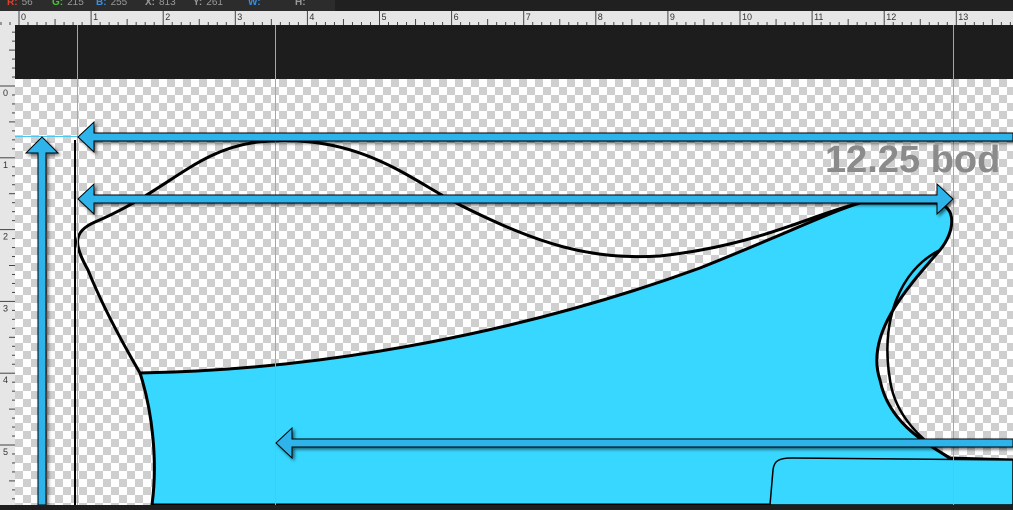  What do you see at coordinates (891, 481) in the screenshot?
I see `lower-panel-shape` at bounding box center [891, 481].